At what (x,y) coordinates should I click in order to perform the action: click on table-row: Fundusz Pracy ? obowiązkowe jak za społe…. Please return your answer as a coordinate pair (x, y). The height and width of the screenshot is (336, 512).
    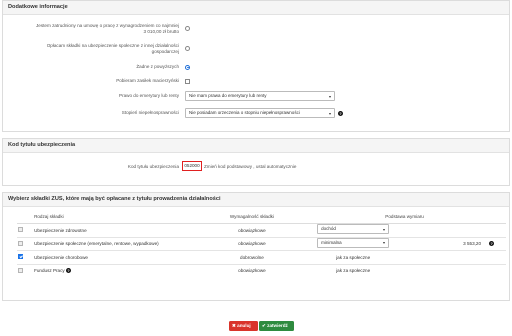
    Looking at the image, I should click on (261, 270).